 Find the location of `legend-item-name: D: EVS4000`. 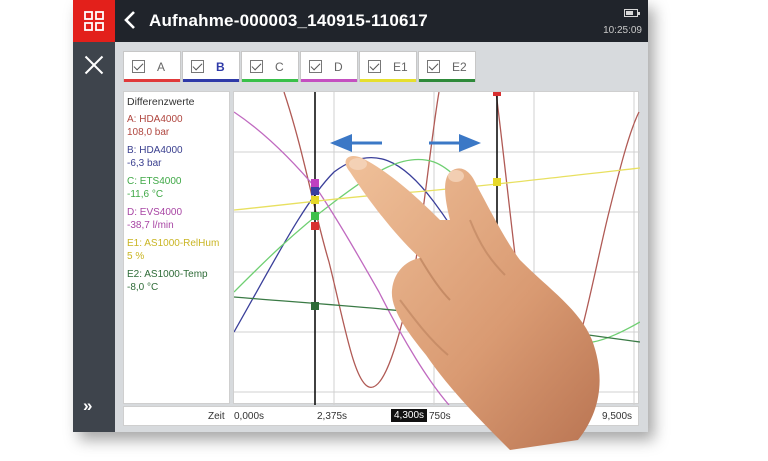

legend-item-name: D: EVS4000 is located at coordinates (155, 212).